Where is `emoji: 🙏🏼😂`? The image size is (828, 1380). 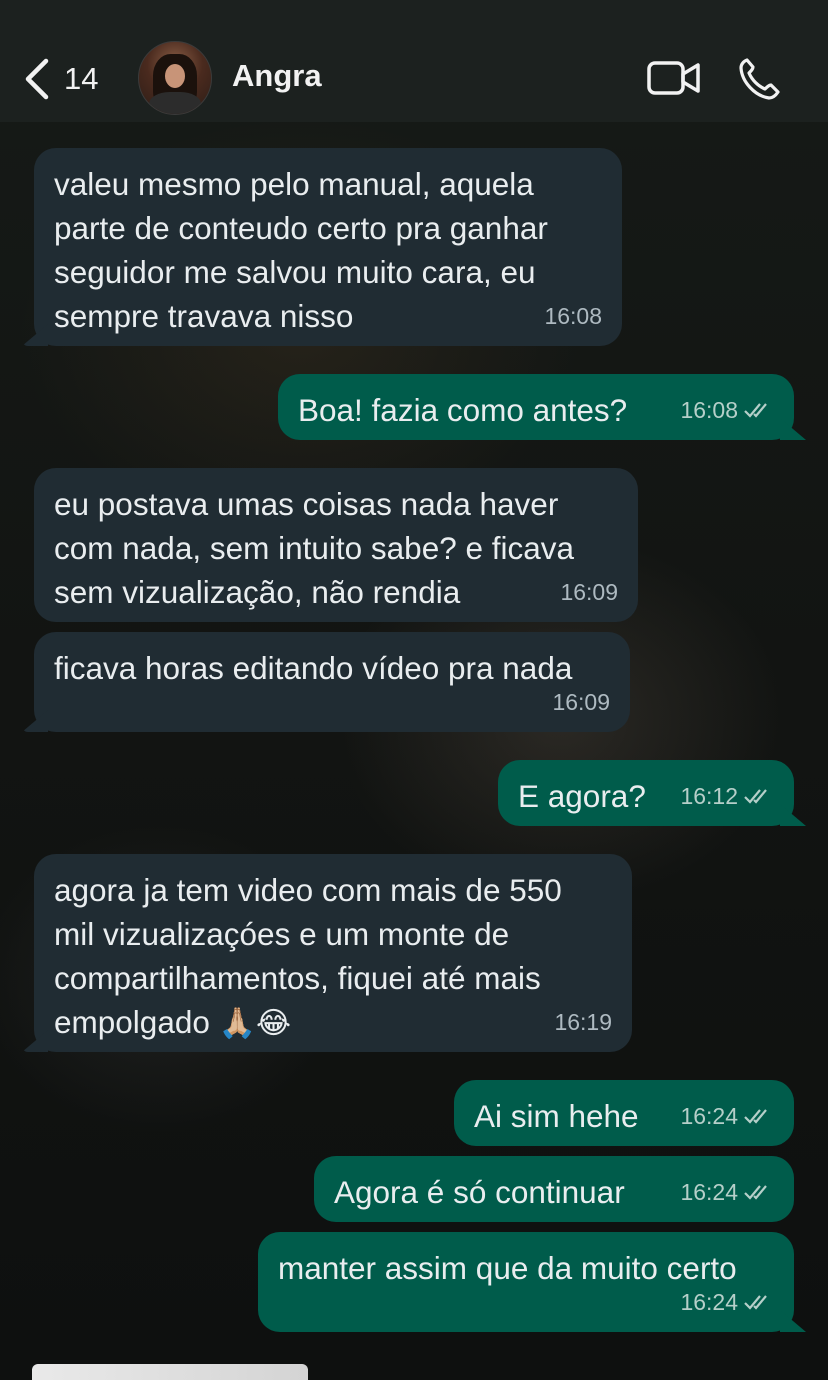 emoji: 🙏🏼😂 is located at coordinates (255, 1023).